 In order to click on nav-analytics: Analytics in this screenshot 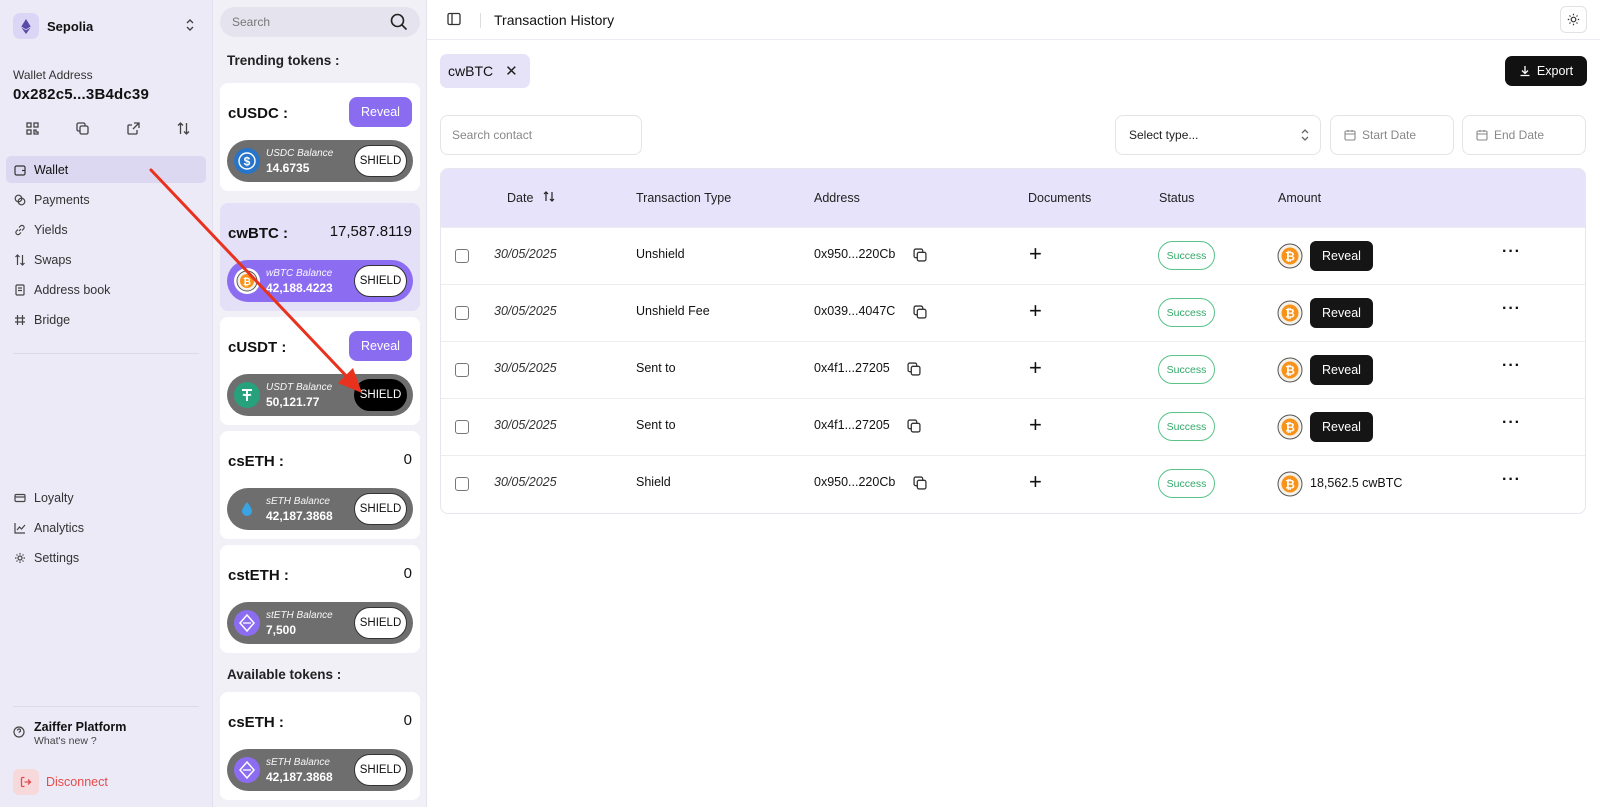, I will do `click(106, 527)`.